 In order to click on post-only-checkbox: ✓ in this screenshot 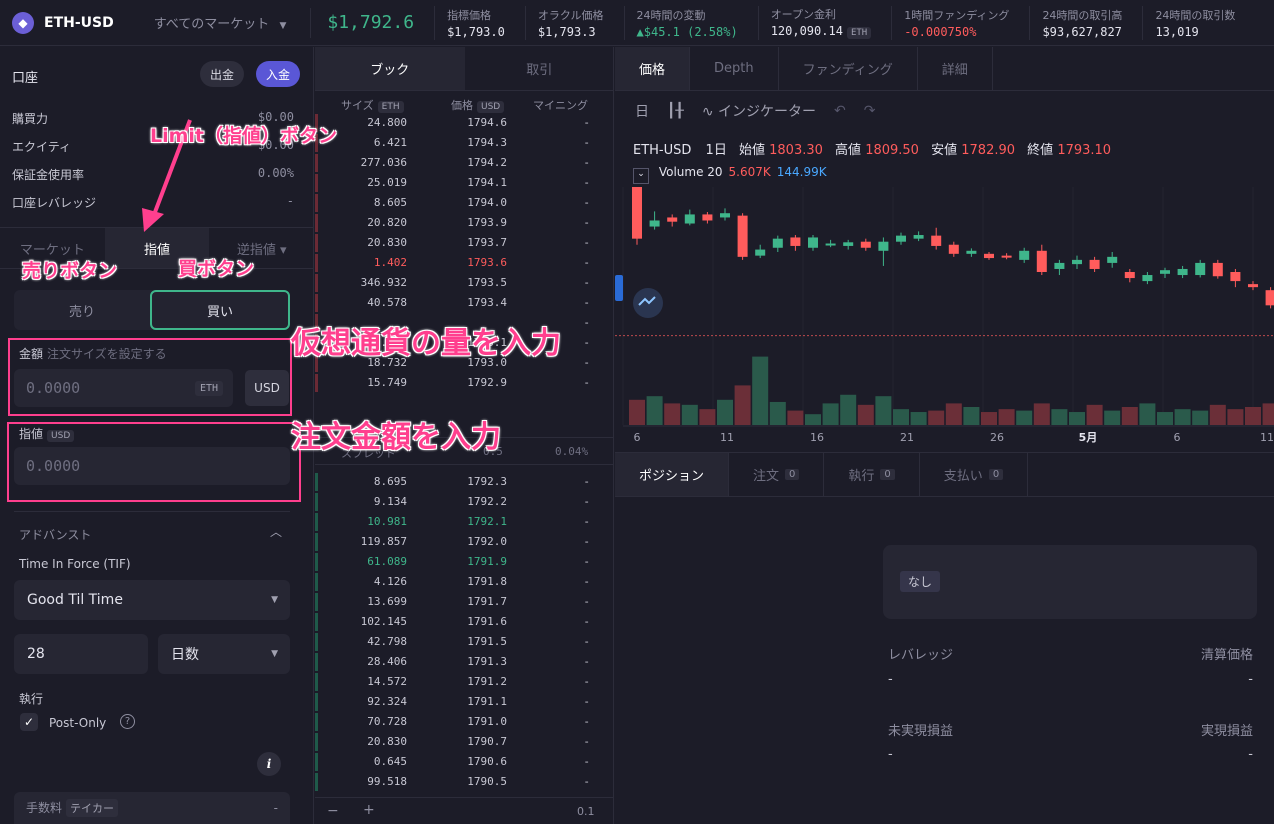, I will do `click(29, 722)`.